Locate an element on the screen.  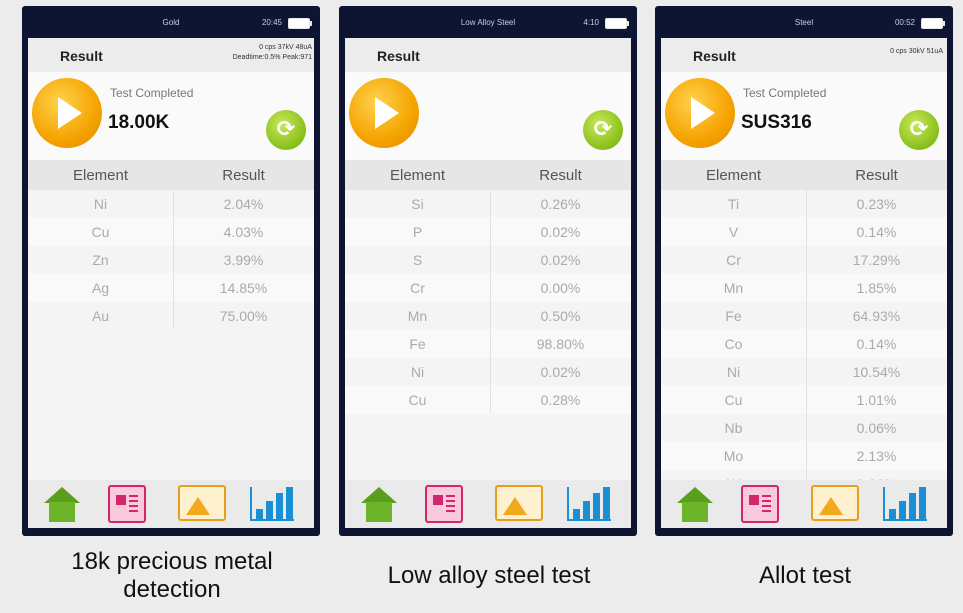
result-cell: 17.29% is located at coordinates (876, 260).